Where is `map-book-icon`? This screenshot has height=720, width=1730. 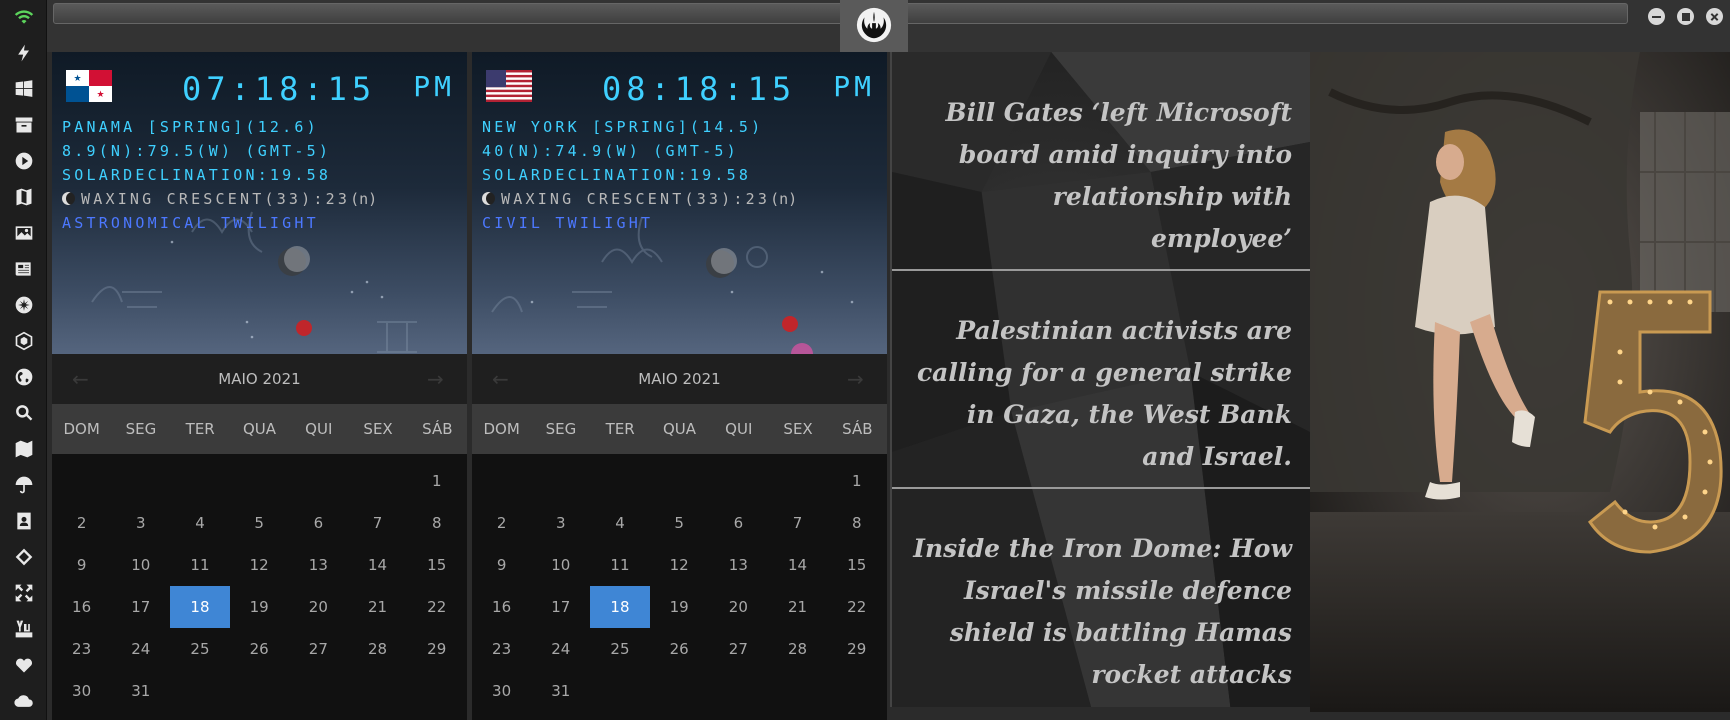
map-book-icon is located at coordinates (24, 197).